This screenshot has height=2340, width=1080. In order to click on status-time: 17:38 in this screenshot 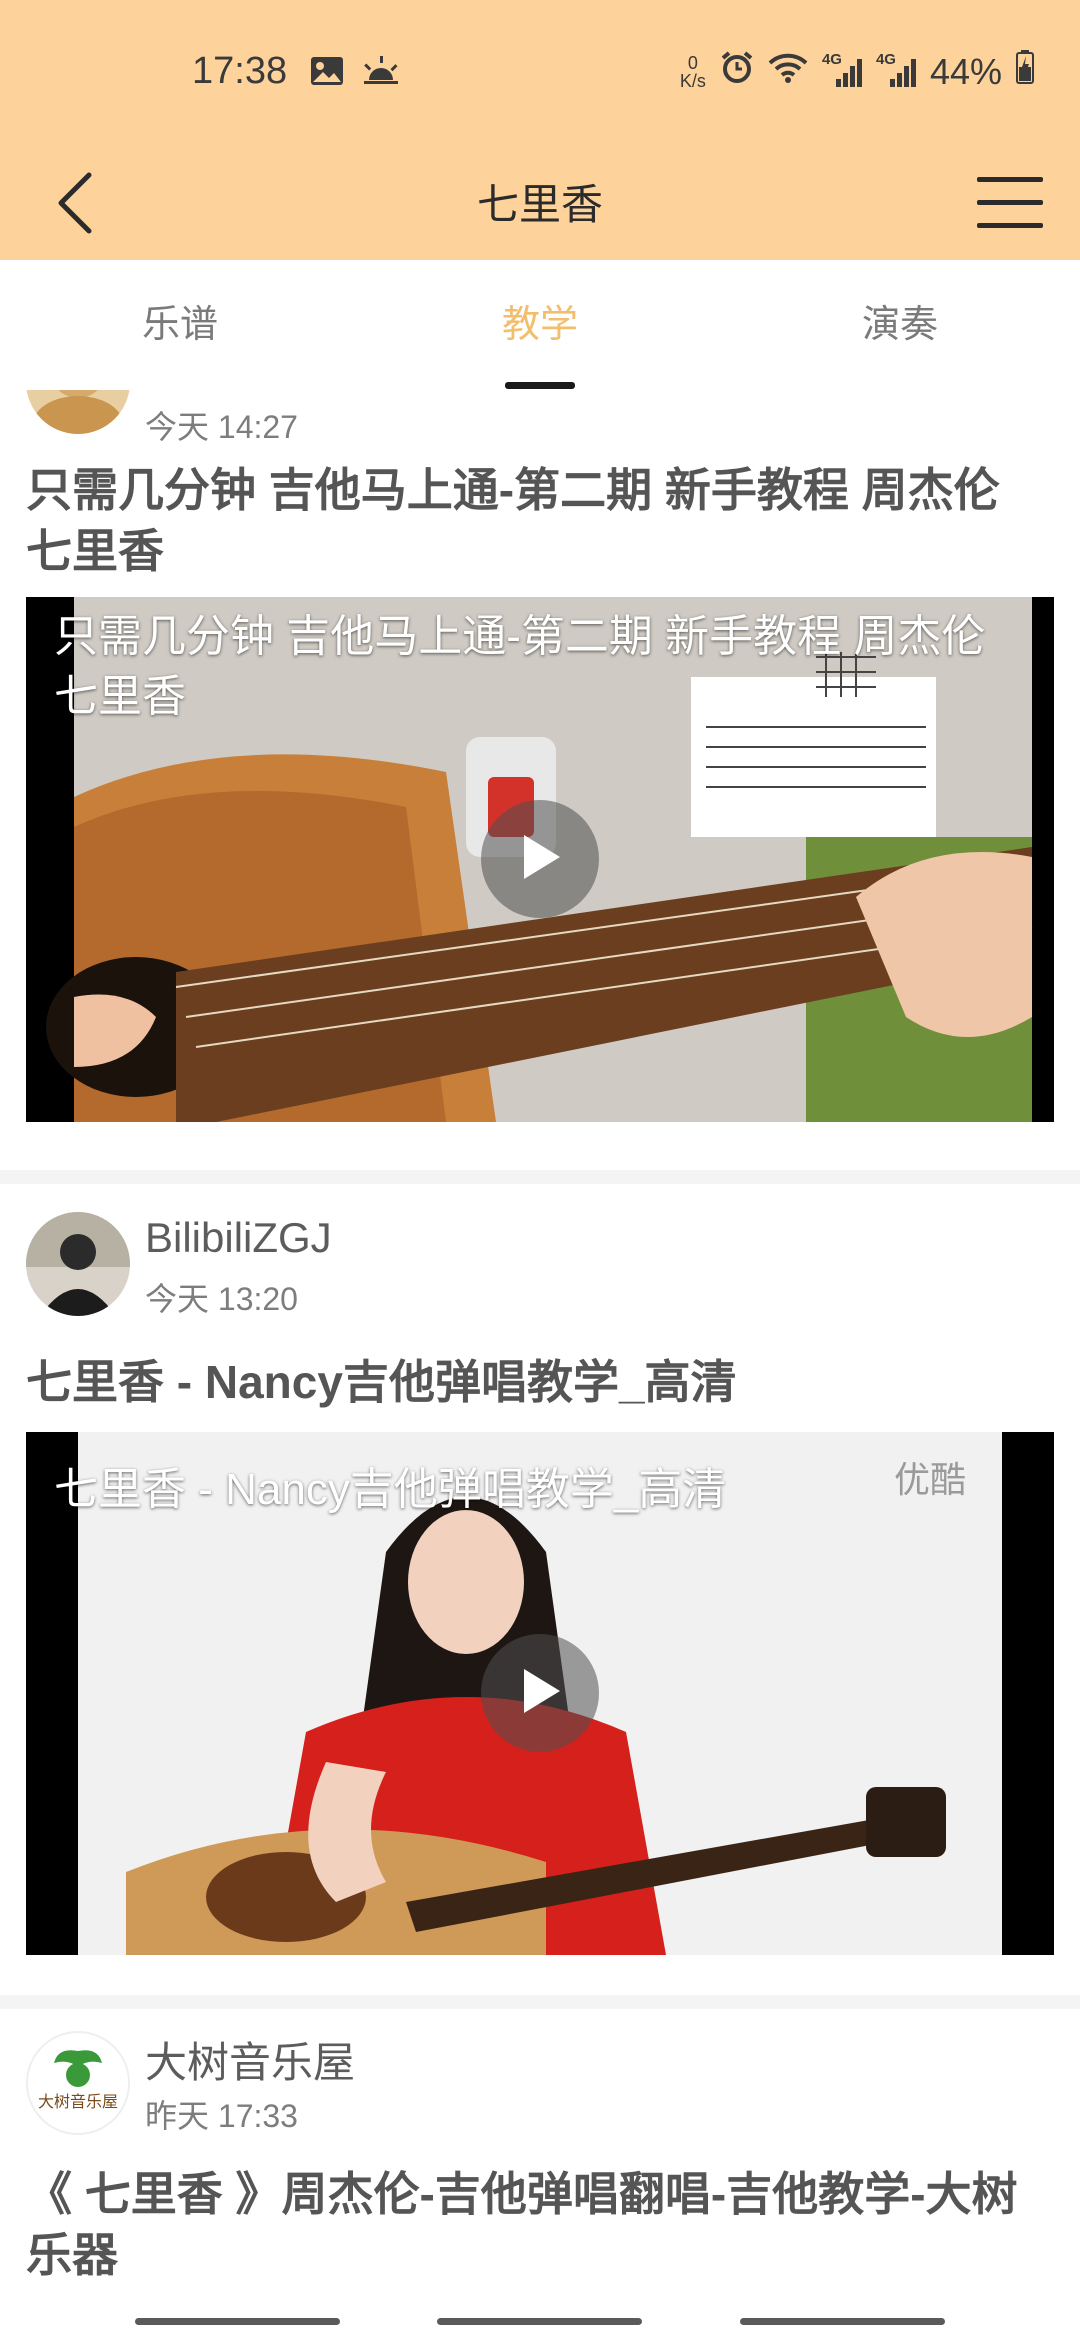, I will do `click(240, 71)`.